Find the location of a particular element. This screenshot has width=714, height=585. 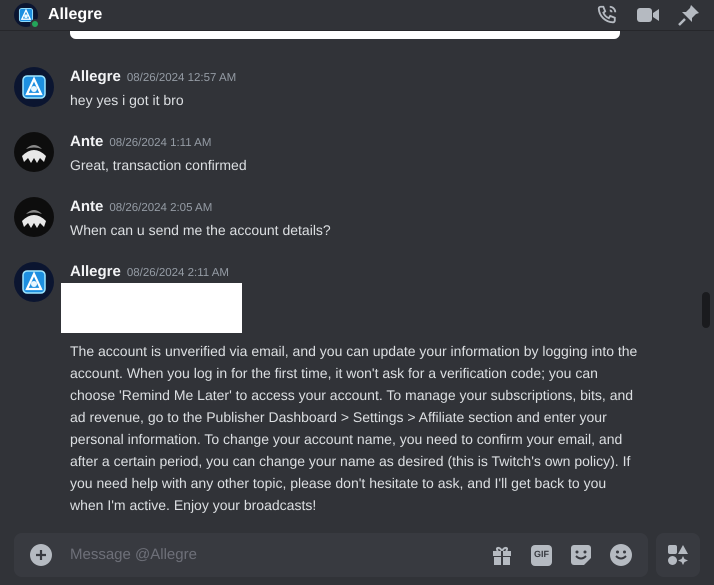

sticker-icon is located at coordinates (581, 555).